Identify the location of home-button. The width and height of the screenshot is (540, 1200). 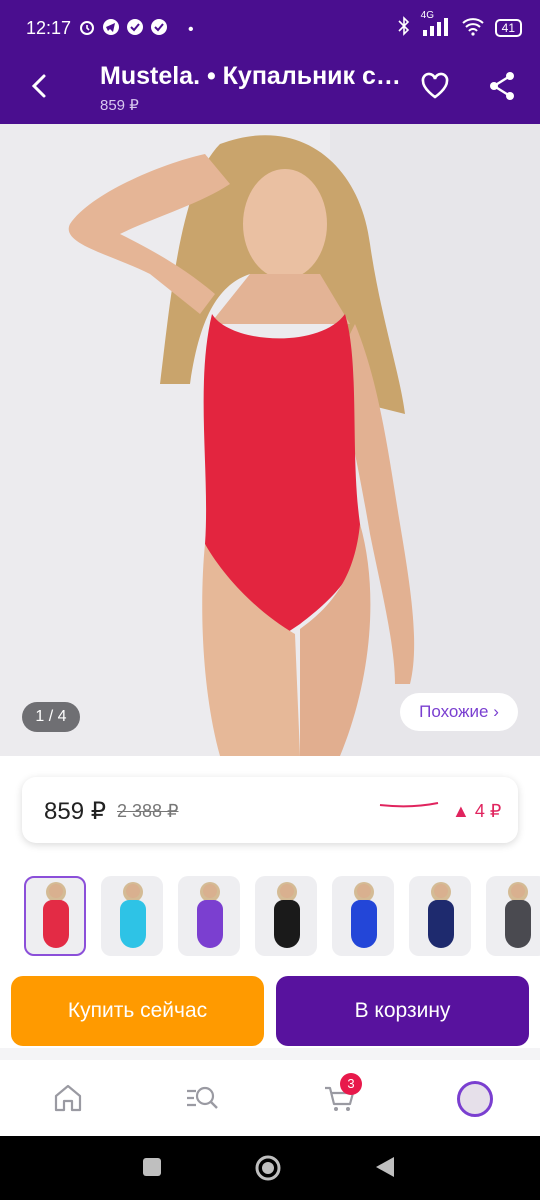
(268, 1170).